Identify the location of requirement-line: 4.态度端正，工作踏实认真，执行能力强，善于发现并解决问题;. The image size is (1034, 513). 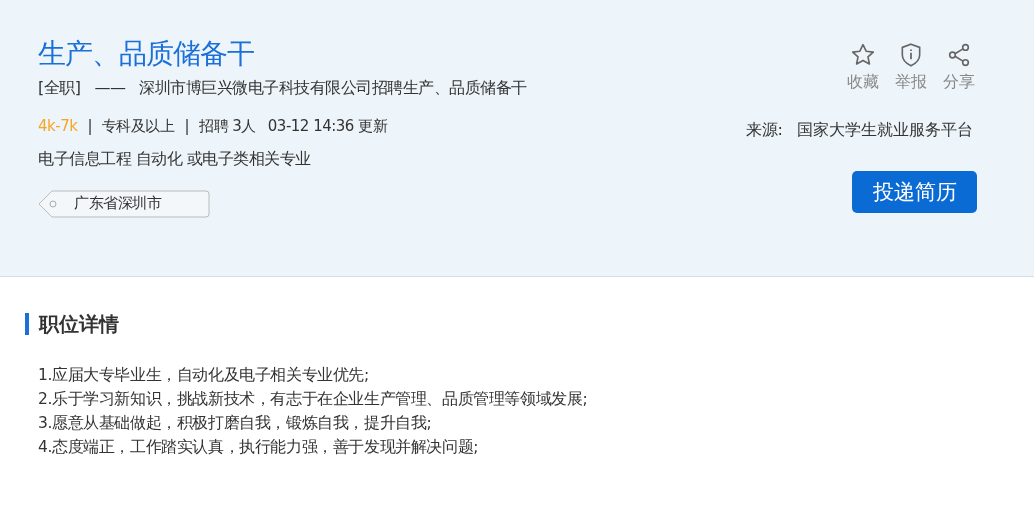
(258, 447).